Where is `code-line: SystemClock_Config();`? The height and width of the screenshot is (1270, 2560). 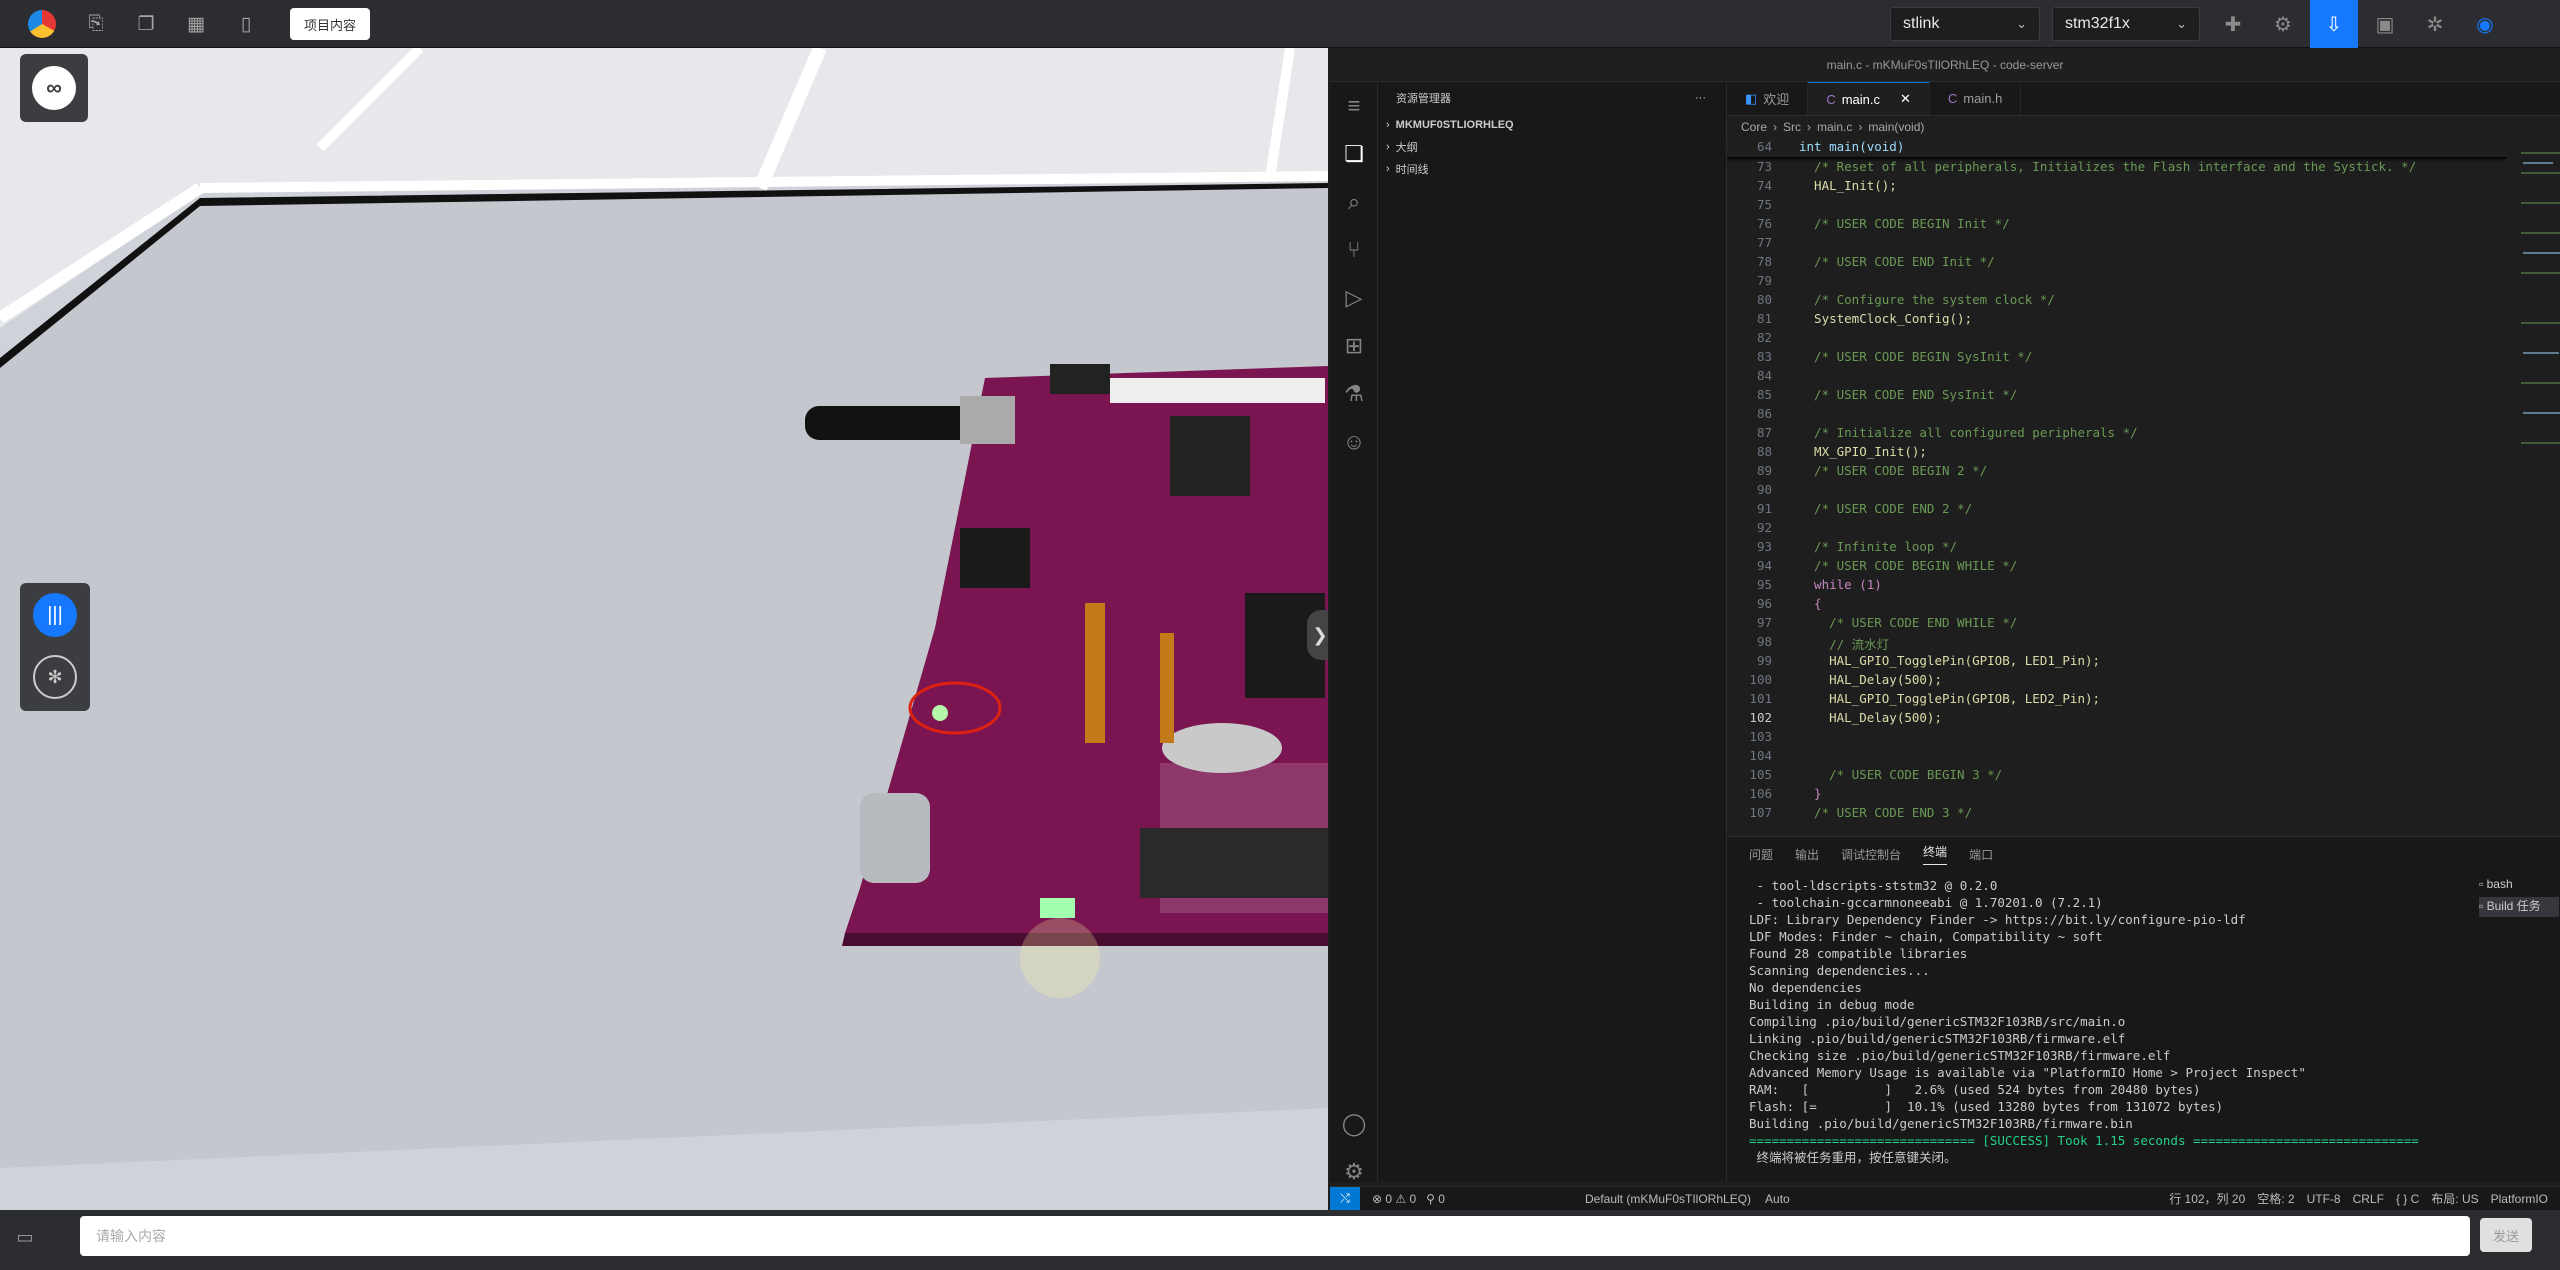 code-line: SystemClock_Config(); is located at coordinates (1886, 318).